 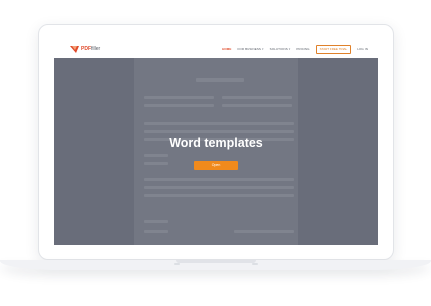 What do you see at coordinates (74, 49) in the screenshot?
I see `pdffiller-logo-icon` at bounding box center [74, 49].